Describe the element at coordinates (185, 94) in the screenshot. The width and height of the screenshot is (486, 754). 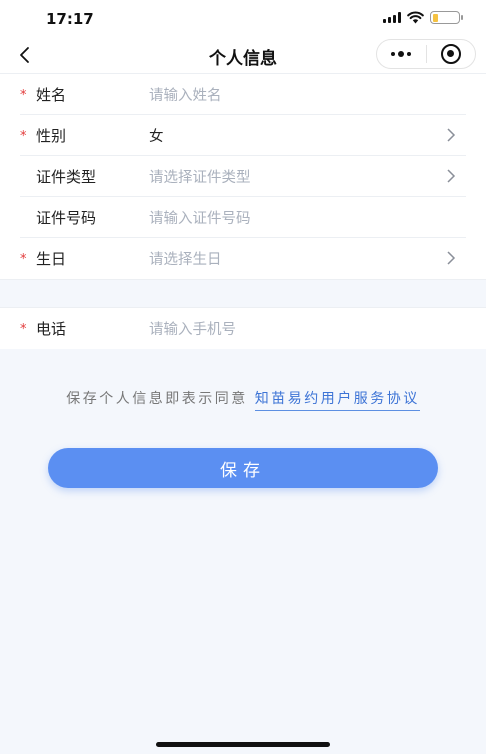
I see `field-placeholder: 请输入姓名` at that location.